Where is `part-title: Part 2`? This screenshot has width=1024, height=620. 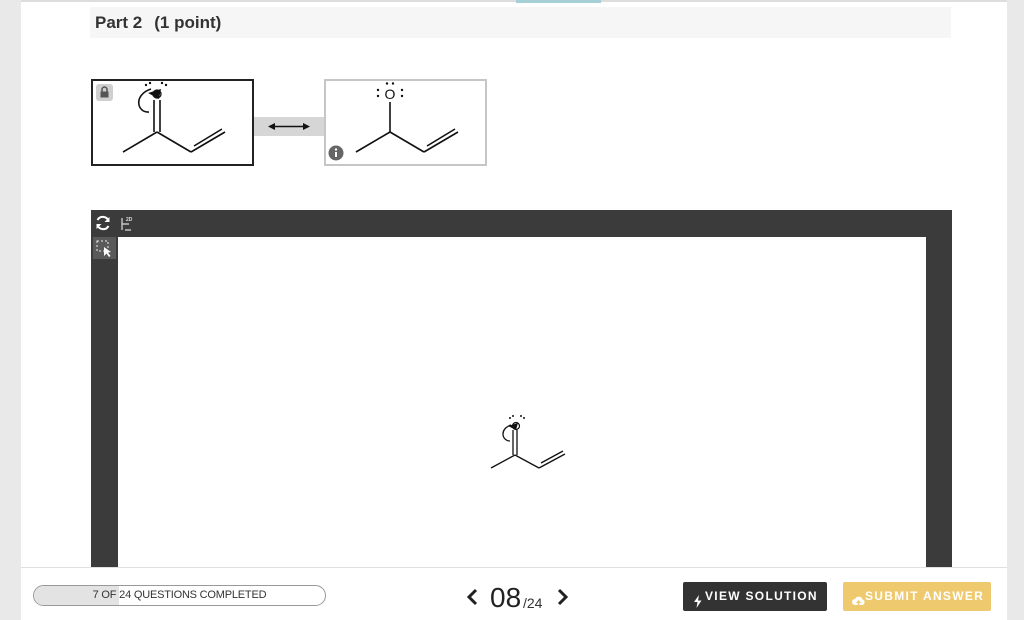 part-title: Part 2 is located at coordinates (119, 22).